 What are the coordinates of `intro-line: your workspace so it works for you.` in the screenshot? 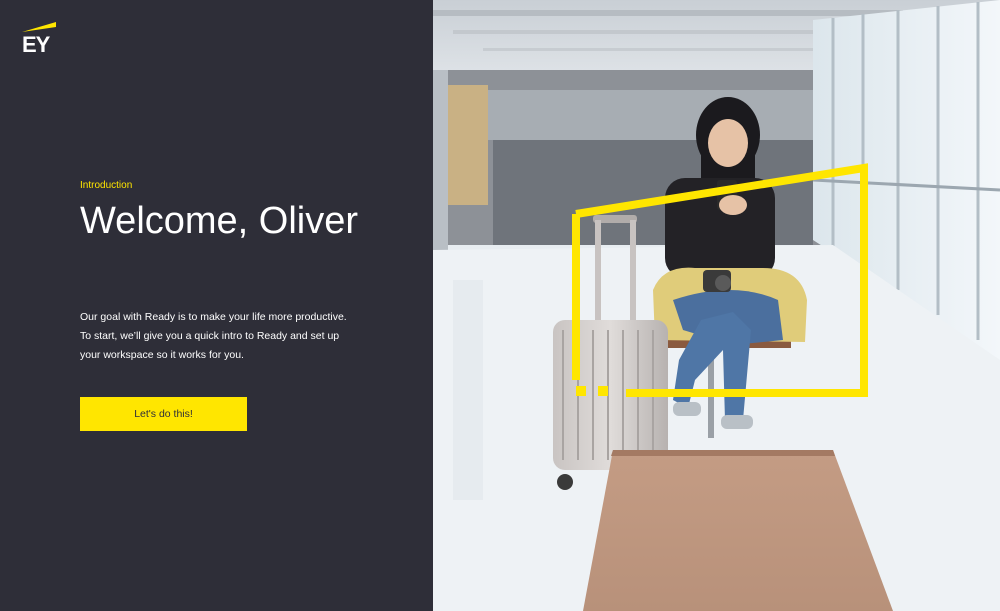 It's located at (162, 355).